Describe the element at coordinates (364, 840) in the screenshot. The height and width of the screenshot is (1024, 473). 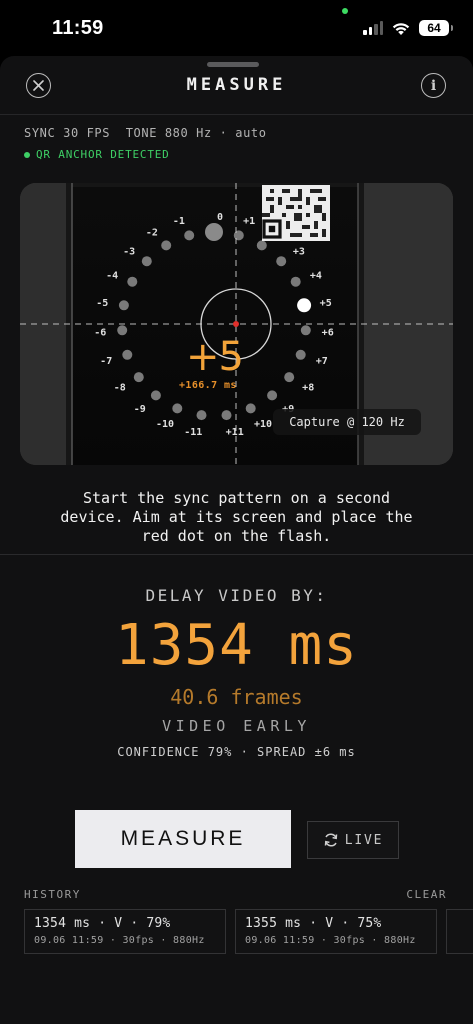
I see `live-button-label: LIVE` at that location.